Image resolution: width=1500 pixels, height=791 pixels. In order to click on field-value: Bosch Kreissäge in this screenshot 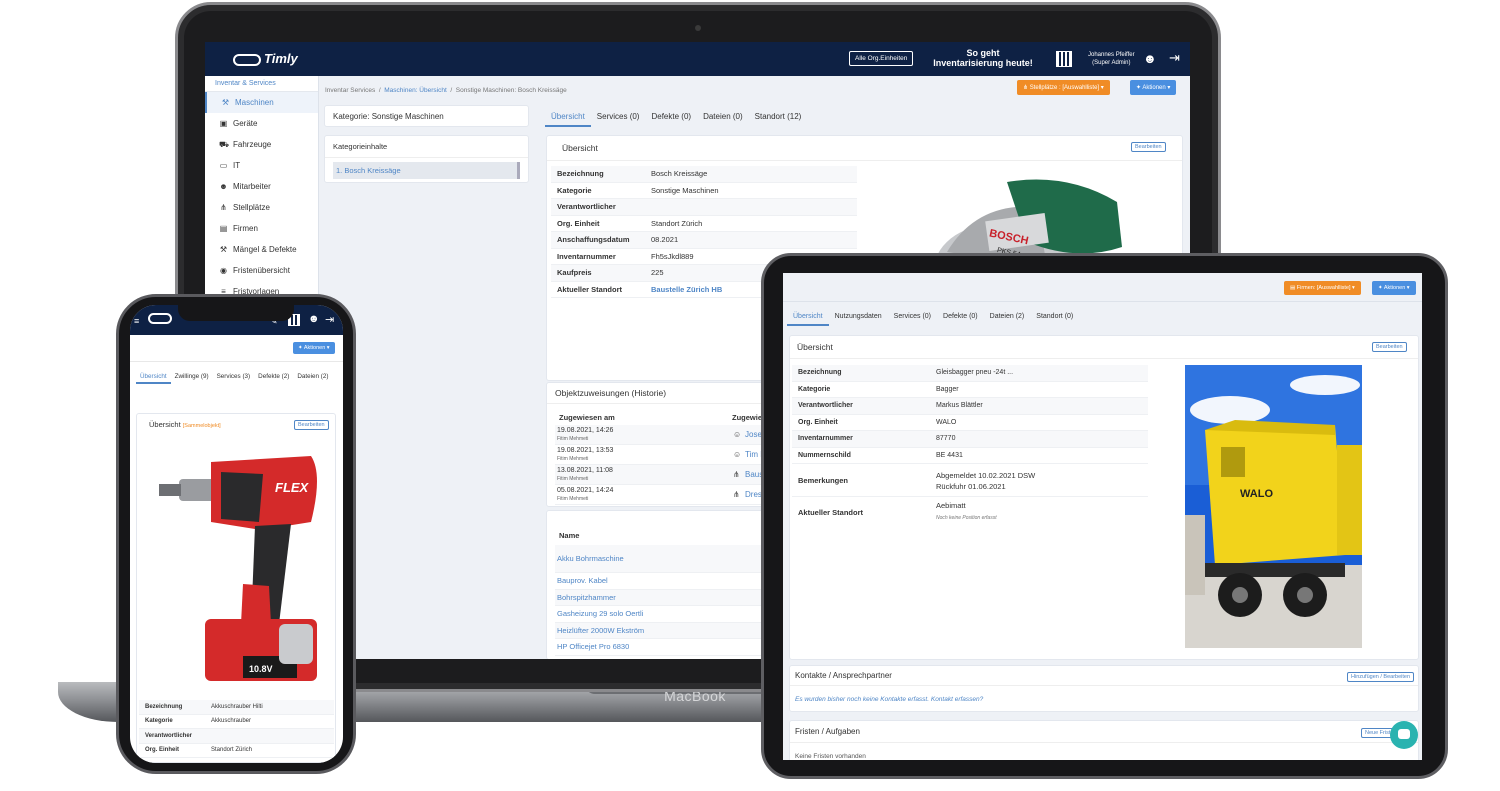, I will do `click(679, 174)`.